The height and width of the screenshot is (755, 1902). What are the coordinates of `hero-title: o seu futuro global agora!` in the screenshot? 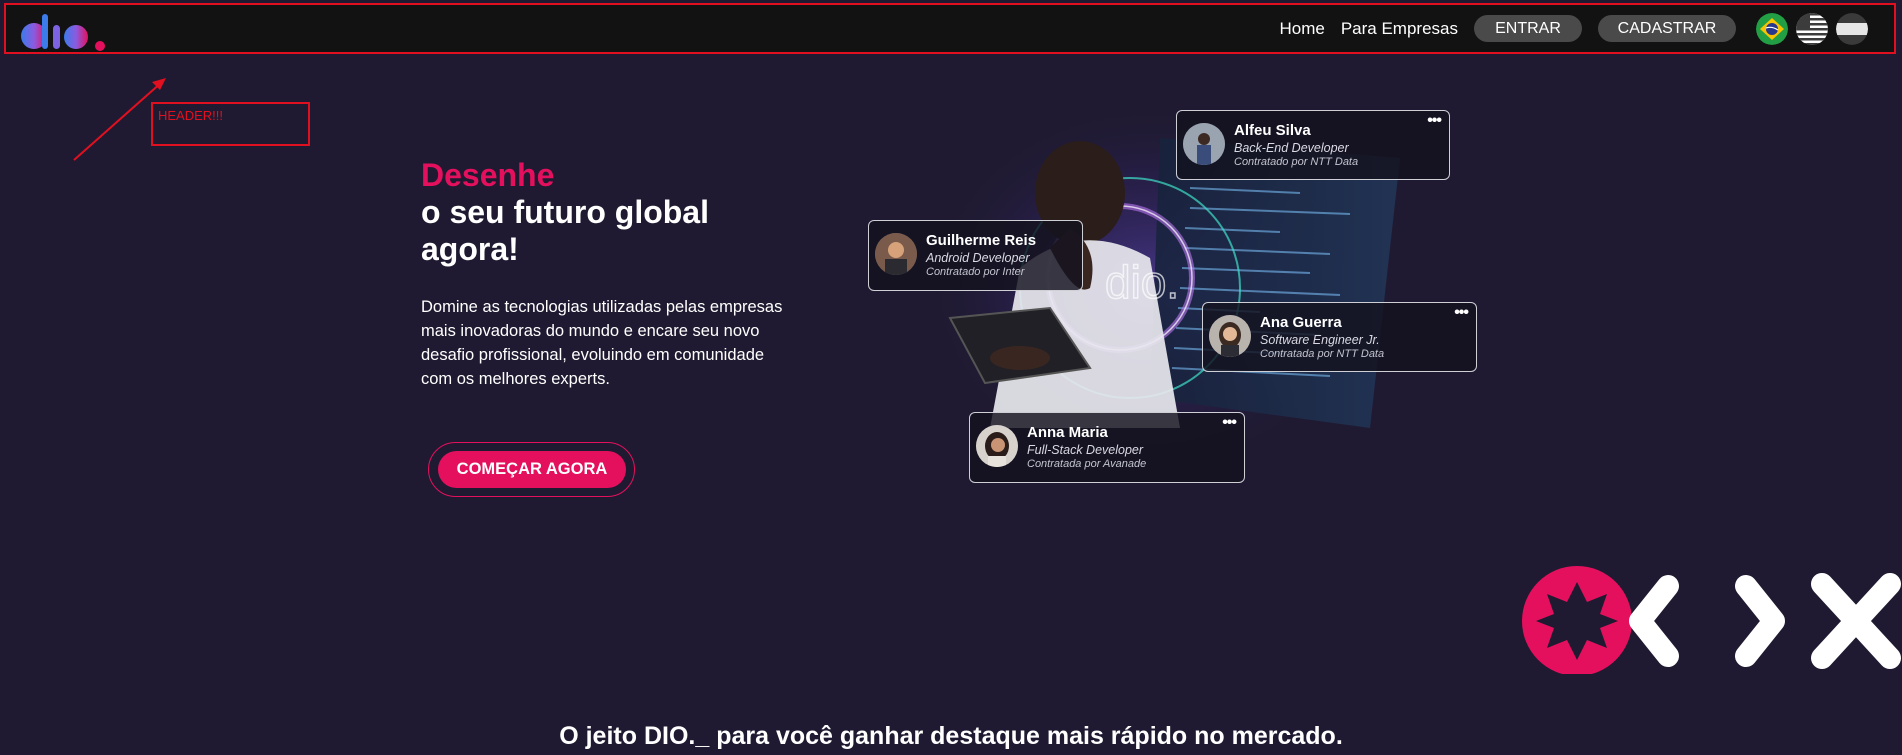 It's located at (565, 230).